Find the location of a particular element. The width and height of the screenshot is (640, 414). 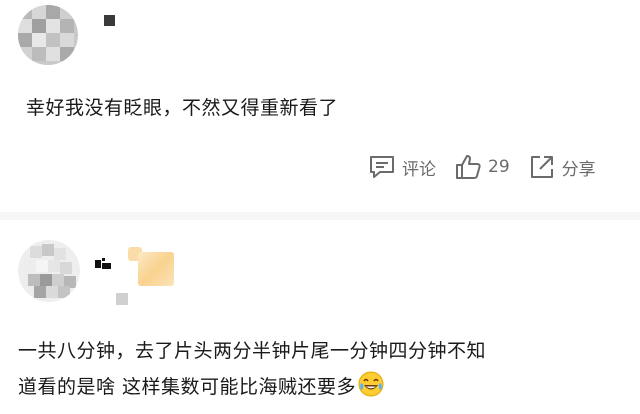

badge-icon is located at coordinates (103, 262).